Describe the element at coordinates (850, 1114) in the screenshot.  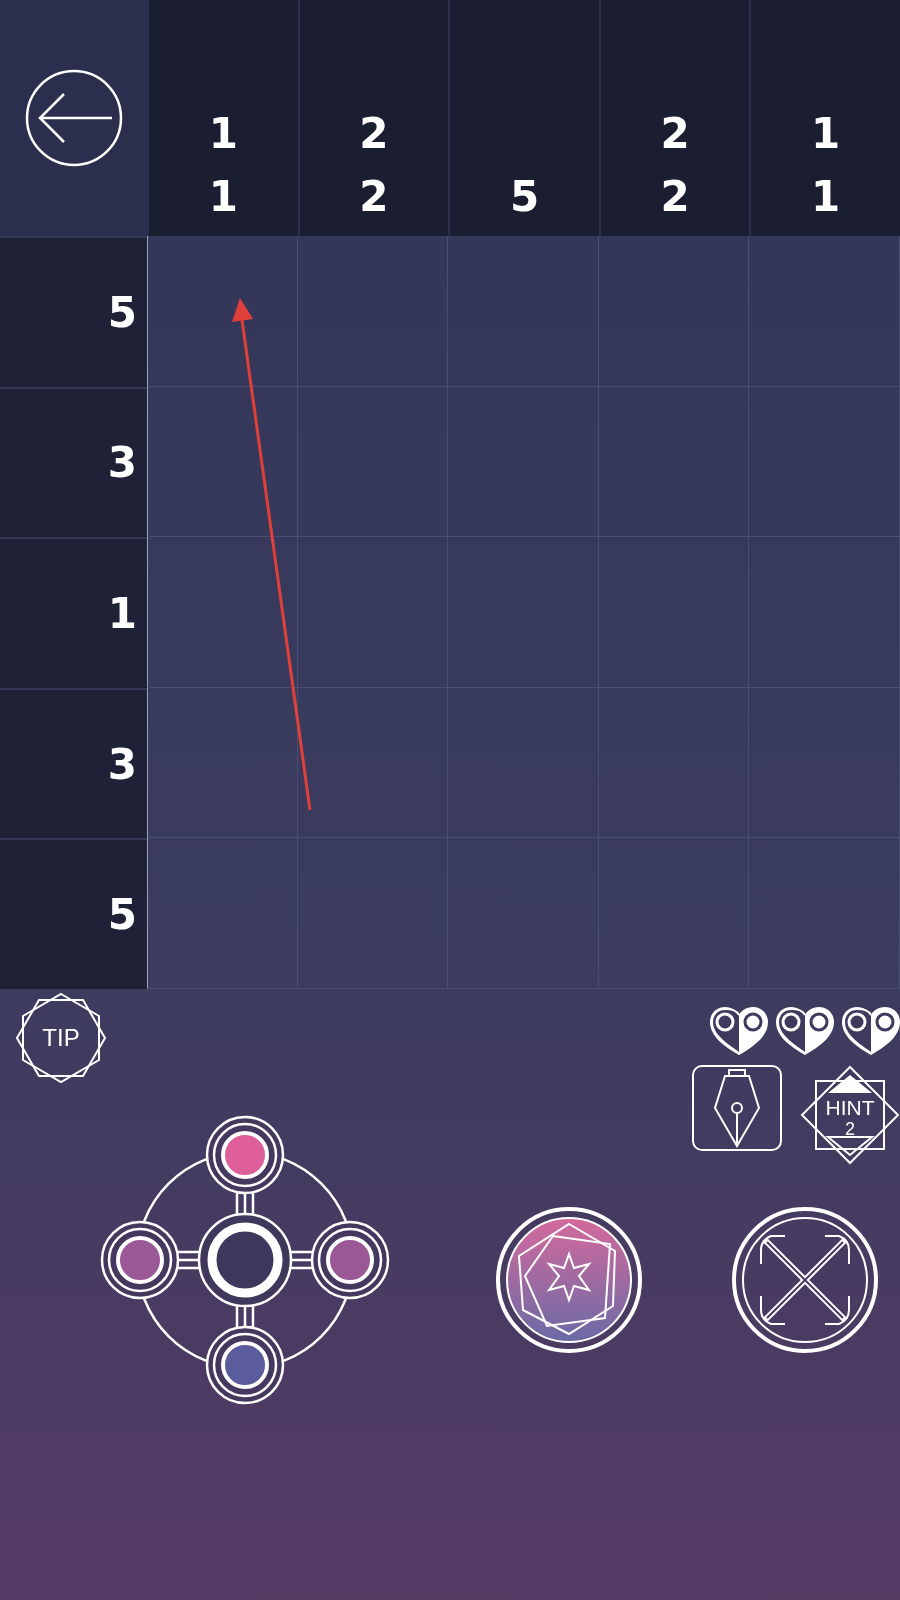
I see `hint-button: HINT 2` at that location.